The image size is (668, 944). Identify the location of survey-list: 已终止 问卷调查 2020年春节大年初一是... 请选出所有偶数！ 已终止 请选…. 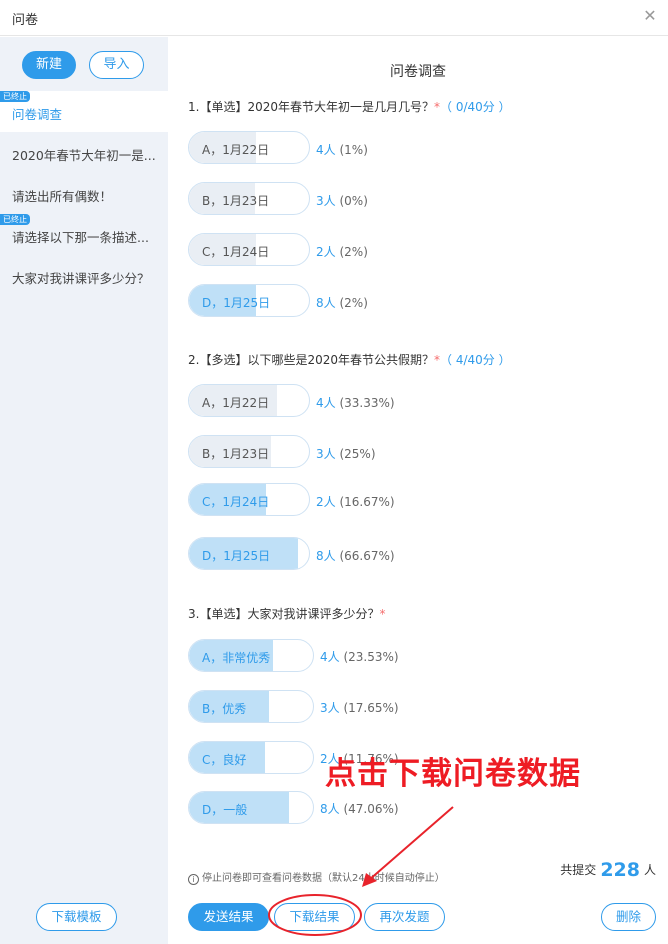
(84, 193).